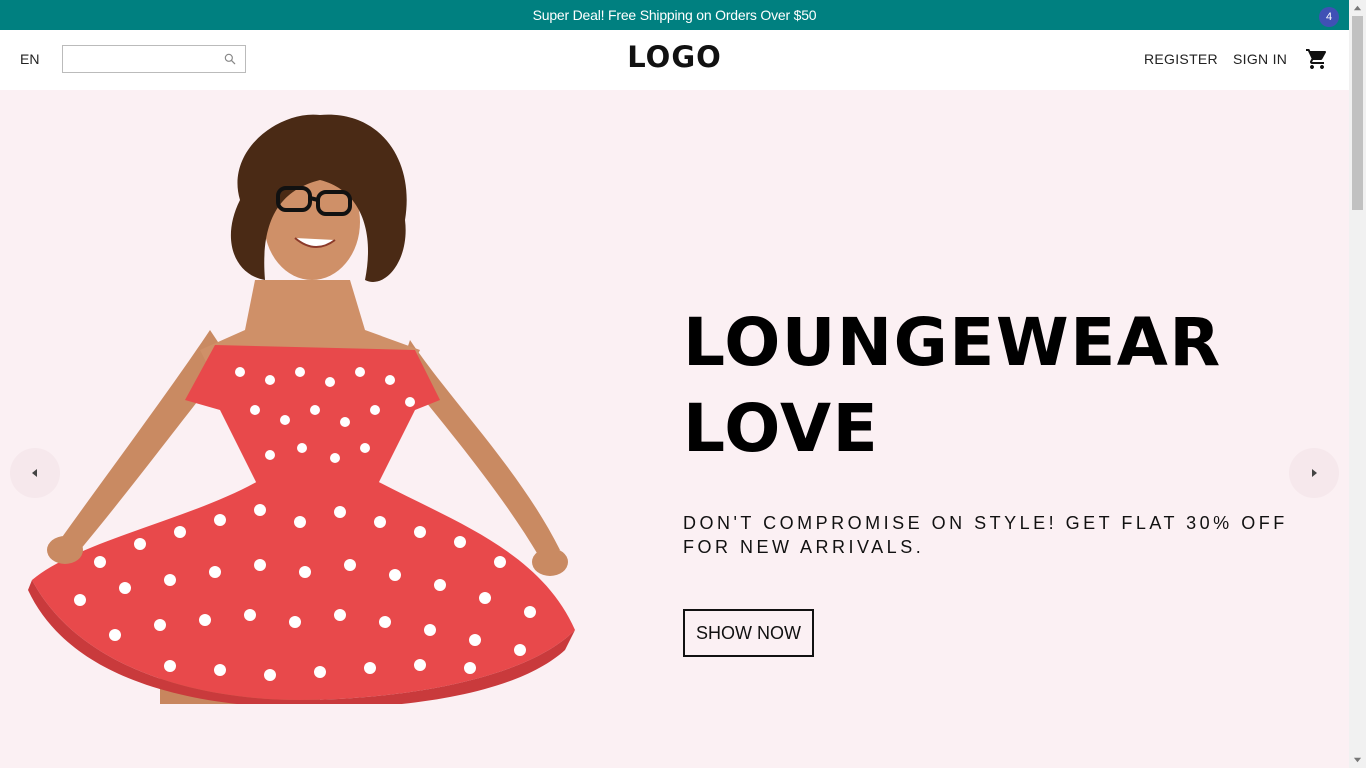 The image size is (1366, 768). I want to click on navbar: EN LOGO REGISTER SIGN IN, so click(674, 60).